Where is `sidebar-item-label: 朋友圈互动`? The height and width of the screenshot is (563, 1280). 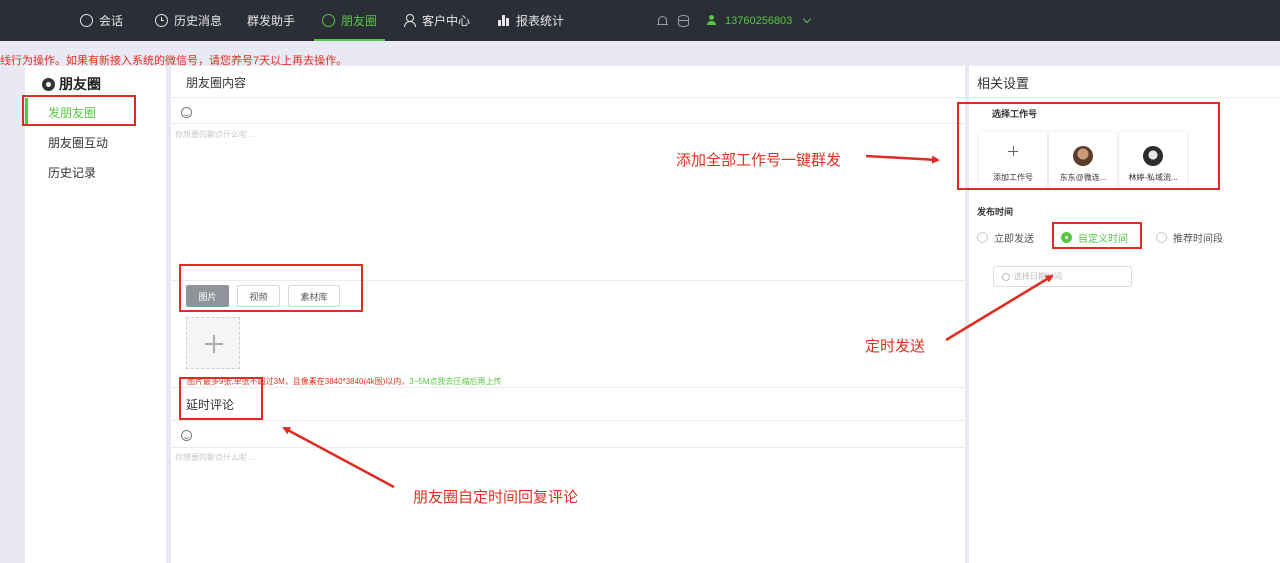 sidebar-item-label: 朋友圈互动 is located at coordinates (78, 142).